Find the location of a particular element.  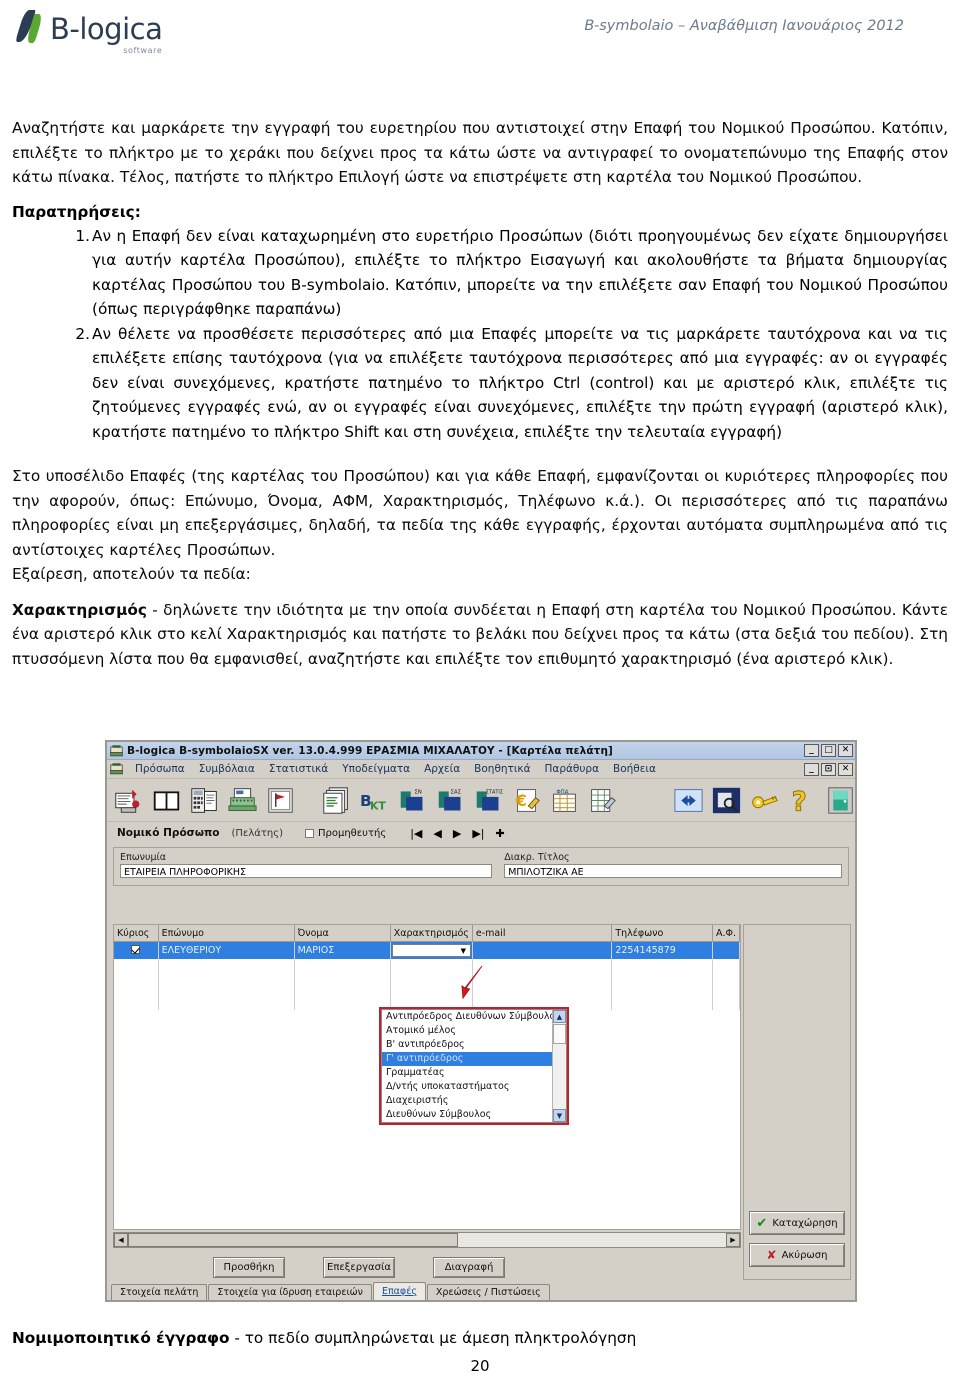

col-header-email: e-mail is located at coordinates (542, 933).